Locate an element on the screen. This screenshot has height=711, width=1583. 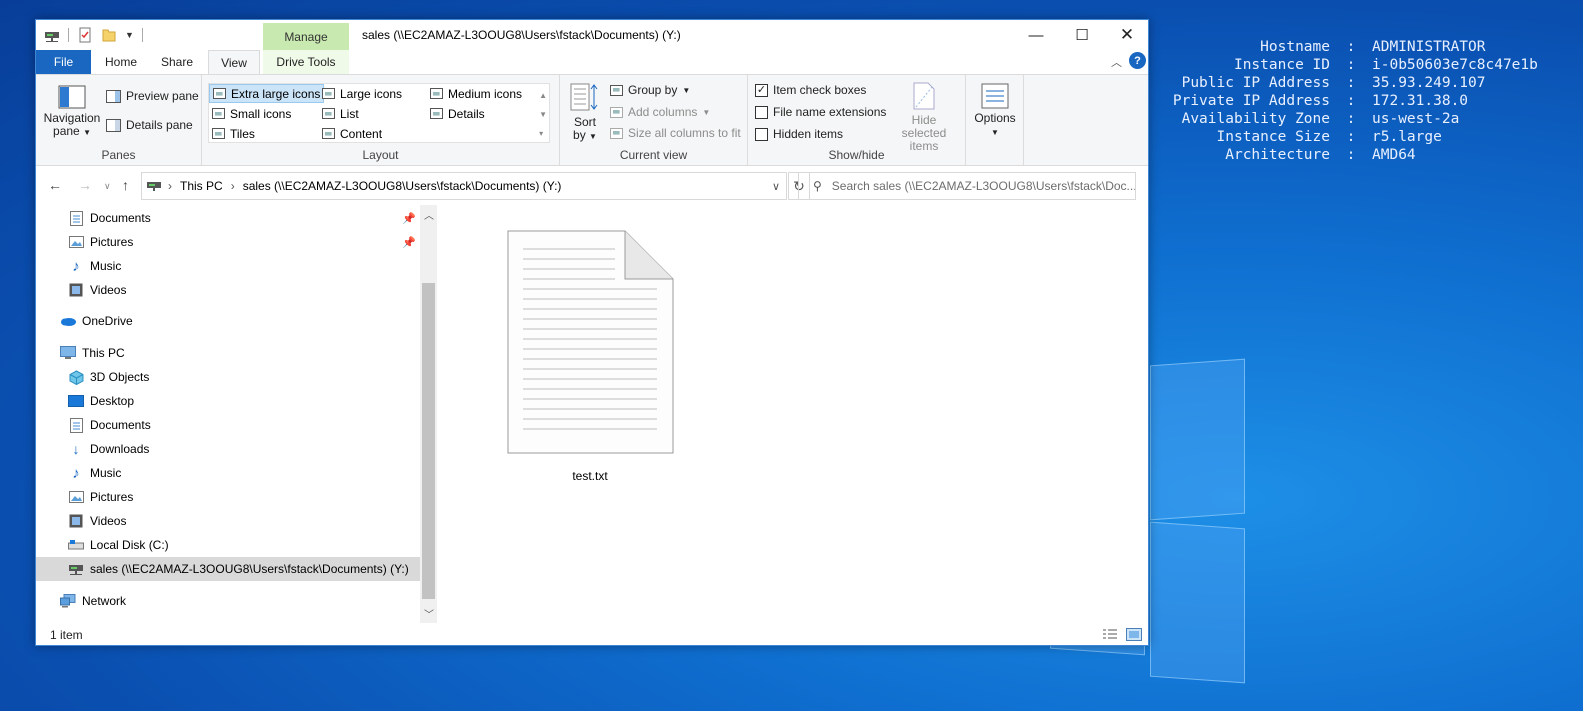
details-pane-label: Details pane is located at coordinates (159, 125).